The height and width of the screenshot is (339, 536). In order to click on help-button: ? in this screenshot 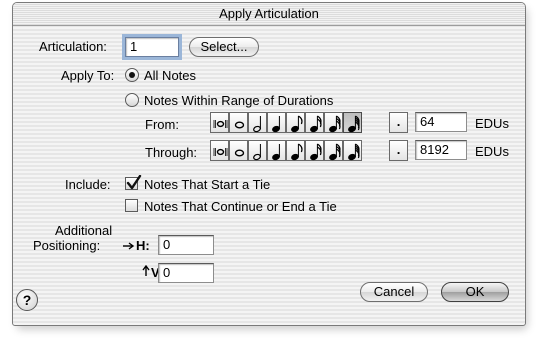, I will do `click(27, 300)`.